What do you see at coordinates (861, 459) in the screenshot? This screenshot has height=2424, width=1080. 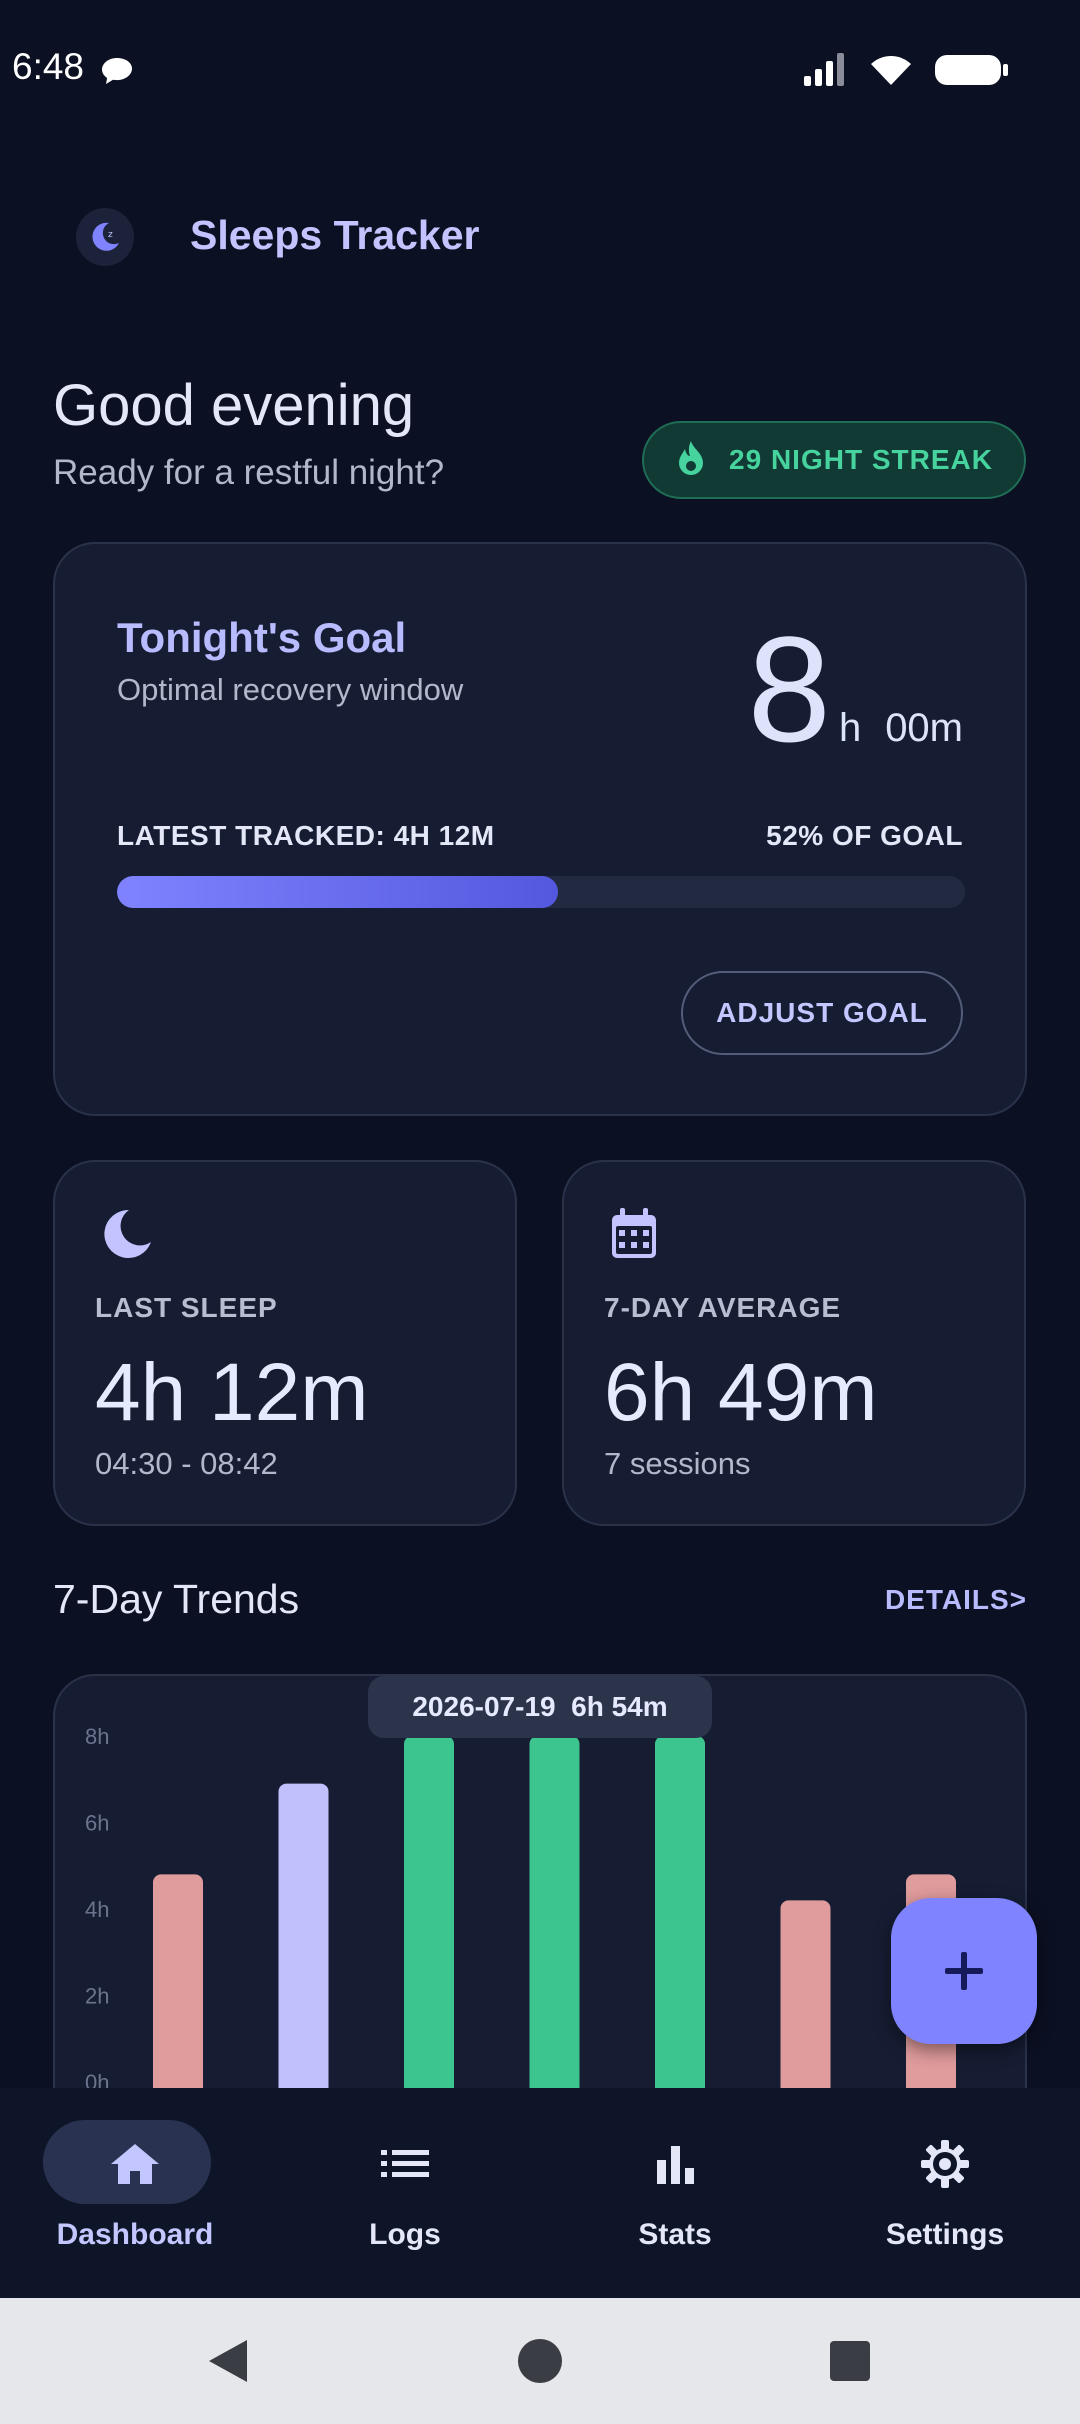 I see `streak-label: 29 NIGHT STREAK` at bounding box center [861, 459].